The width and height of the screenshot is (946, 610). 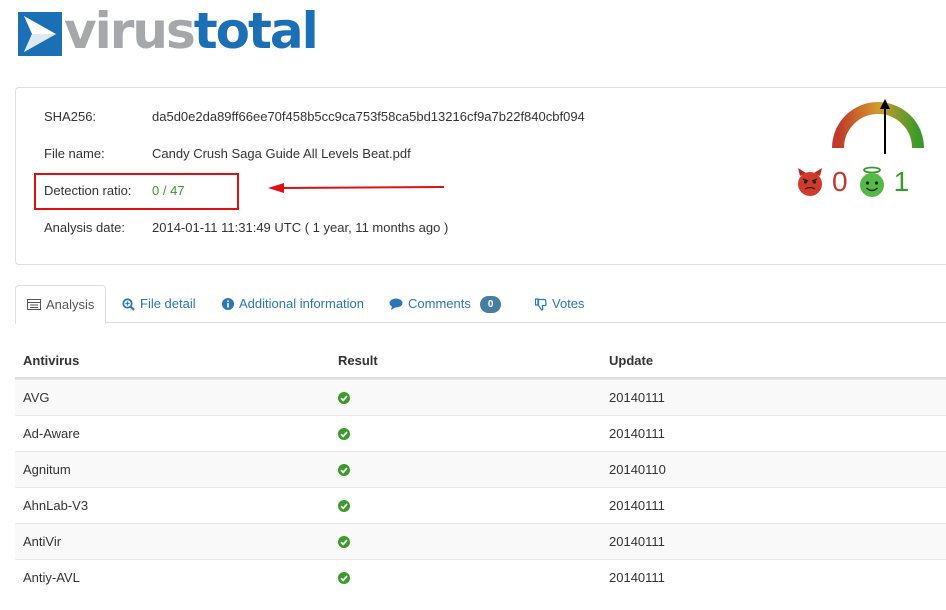 What do you see at coordinates (74, 153) in the screenshot?
I see `file-name-label: File name:` at bounding box center [74, 153].